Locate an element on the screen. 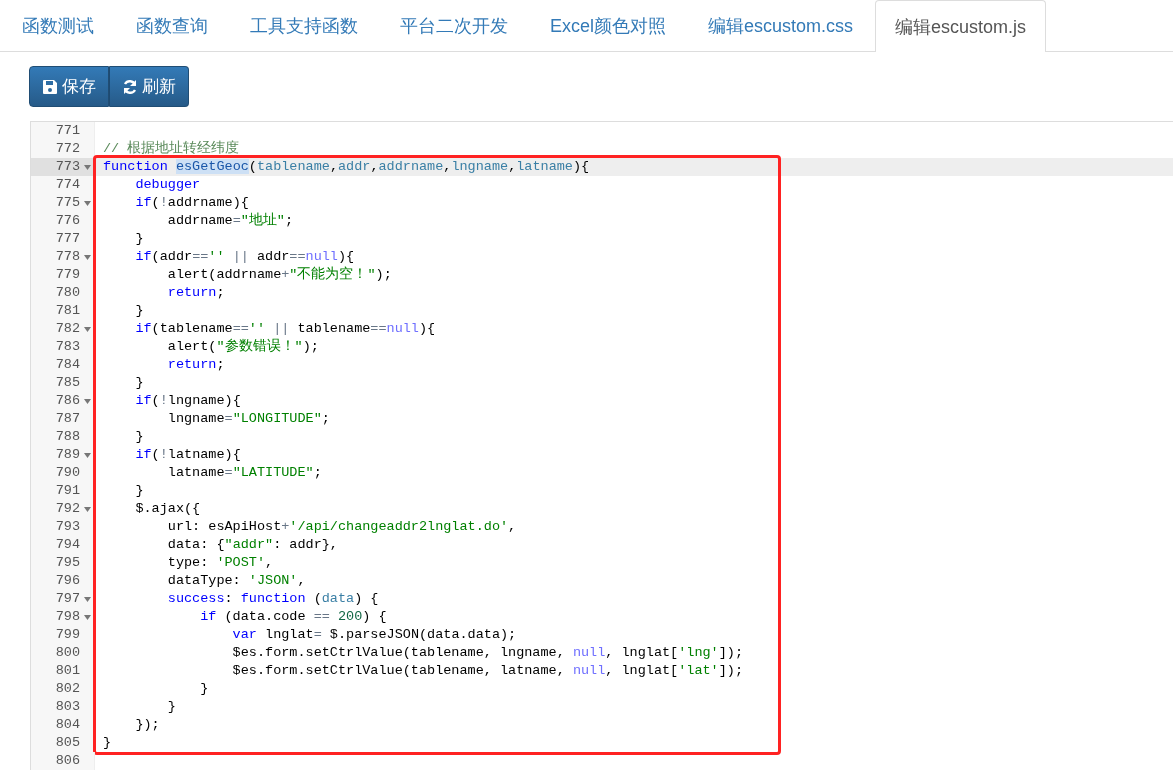  code-line: if(addr=='' || addr==null){ is located at coordinates (244, 256).